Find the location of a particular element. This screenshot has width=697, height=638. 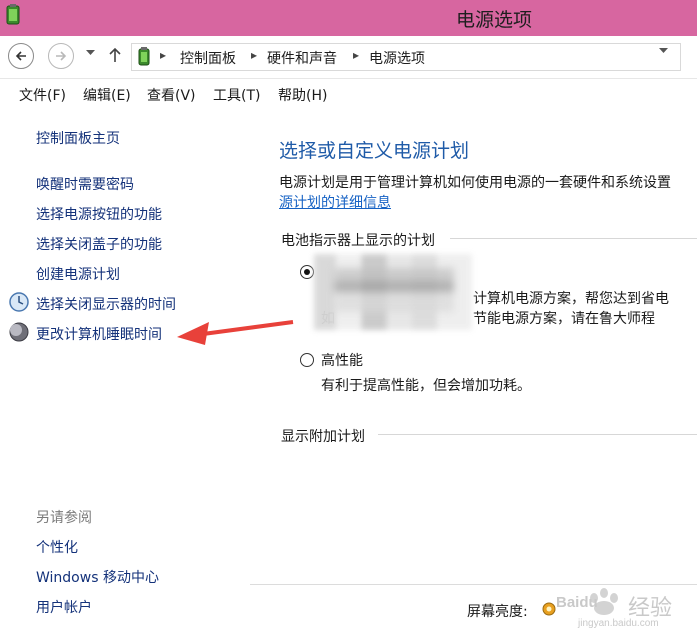

moon-sleep-icon is located at coordinates (19, 332).